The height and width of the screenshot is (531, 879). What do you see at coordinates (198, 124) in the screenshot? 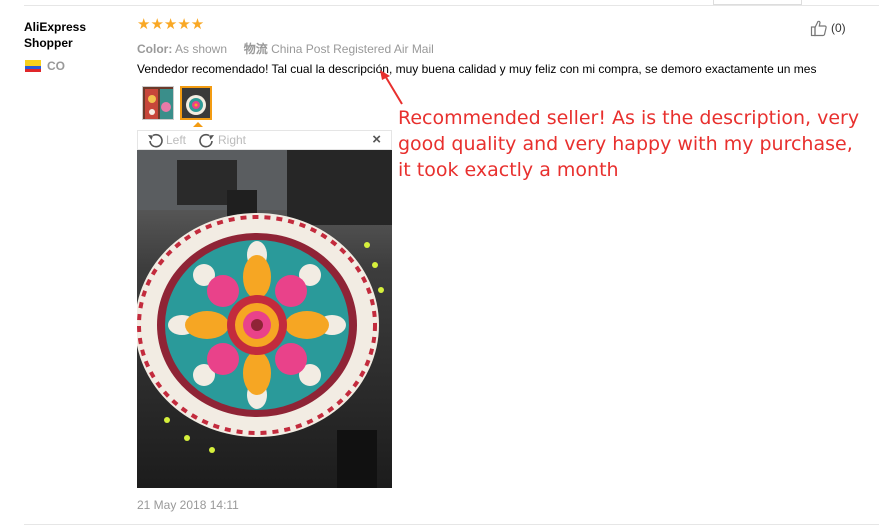
I see `selected-thumbnail-indicator` at bounding box center [198, 124].